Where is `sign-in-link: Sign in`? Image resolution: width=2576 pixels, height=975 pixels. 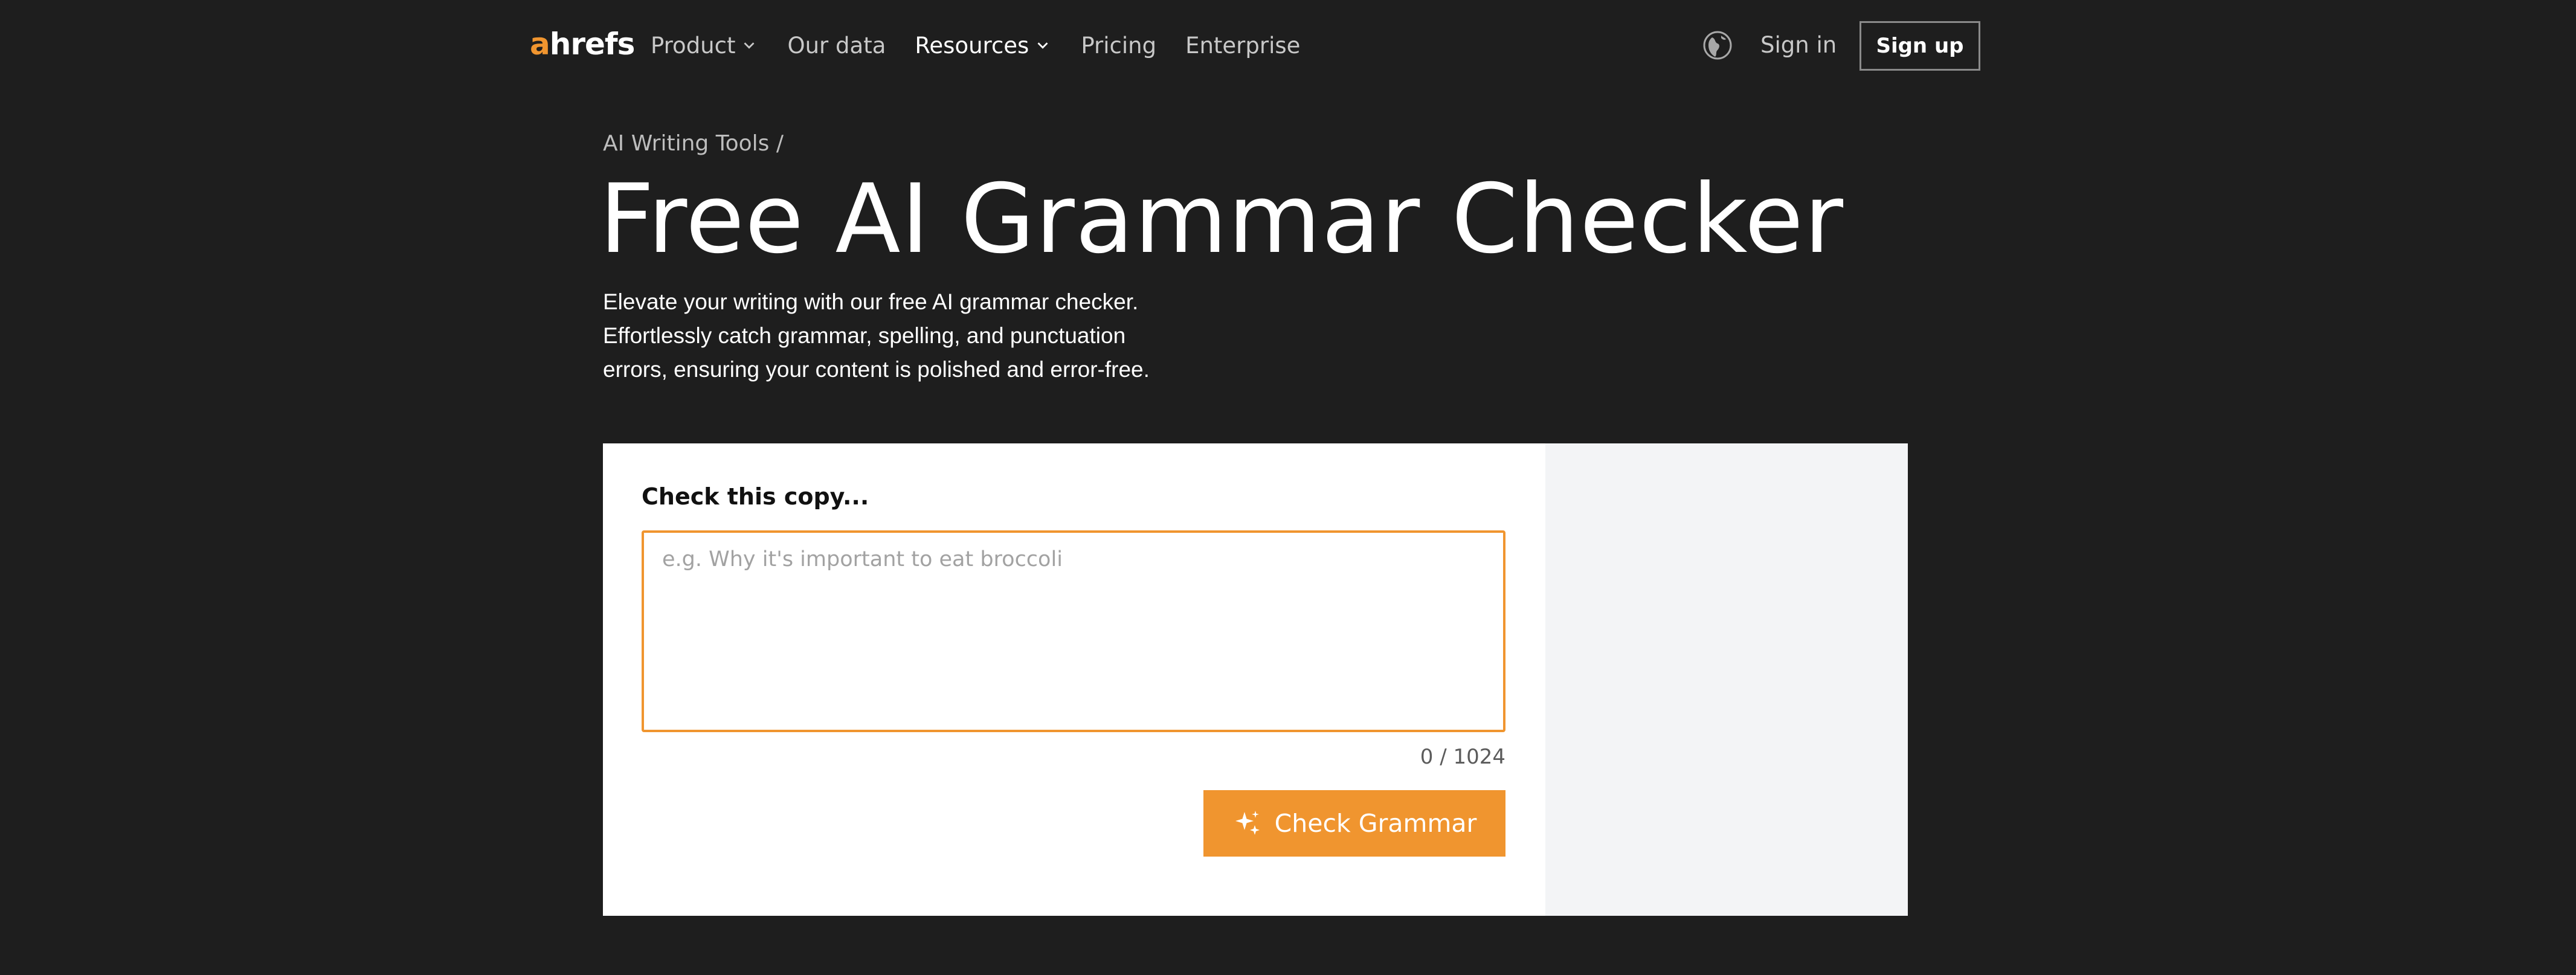
sign-in-link: Sign in is located at coordinates (1798, 45).